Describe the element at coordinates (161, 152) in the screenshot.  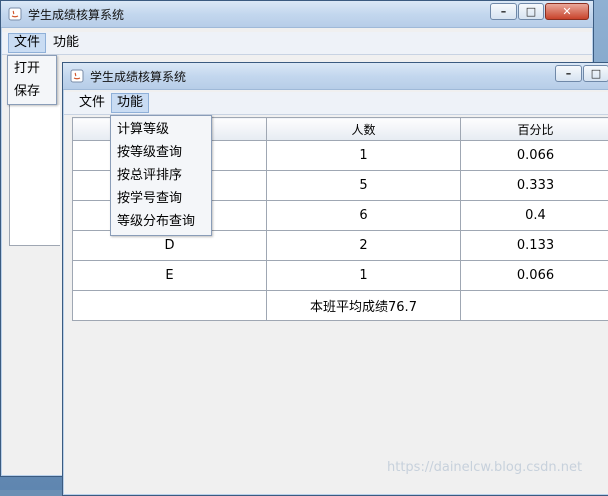
I see `menu-item-query-by-grade: 按等级查询` at that location.